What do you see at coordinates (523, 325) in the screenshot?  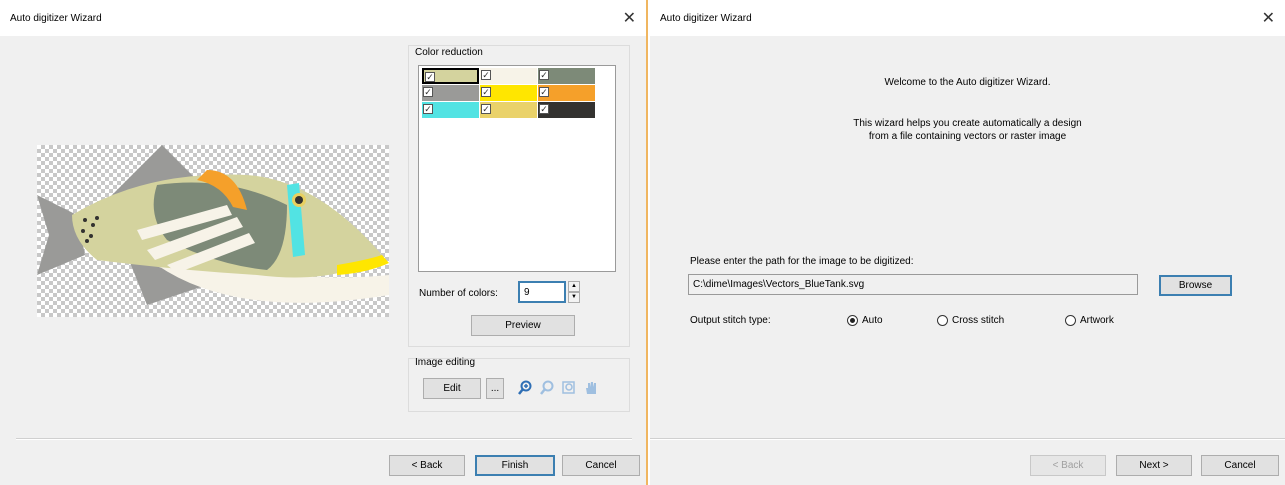 I see `preview-button: Preview` at bounding box center [523, 325].